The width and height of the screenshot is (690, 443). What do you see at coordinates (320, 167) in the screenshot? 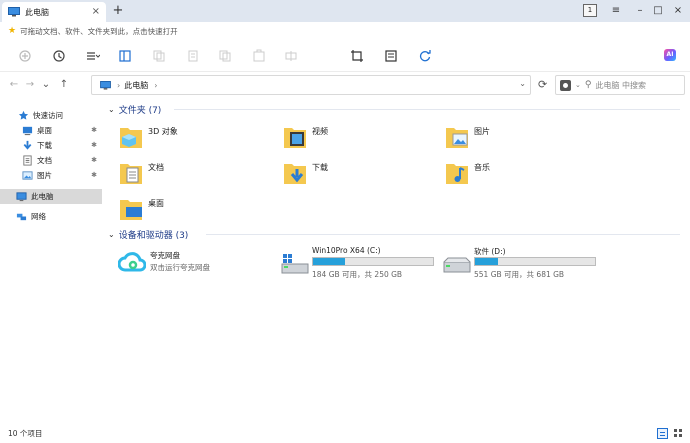
I see `folder-name: 下载` at bounding box center [320, 167].